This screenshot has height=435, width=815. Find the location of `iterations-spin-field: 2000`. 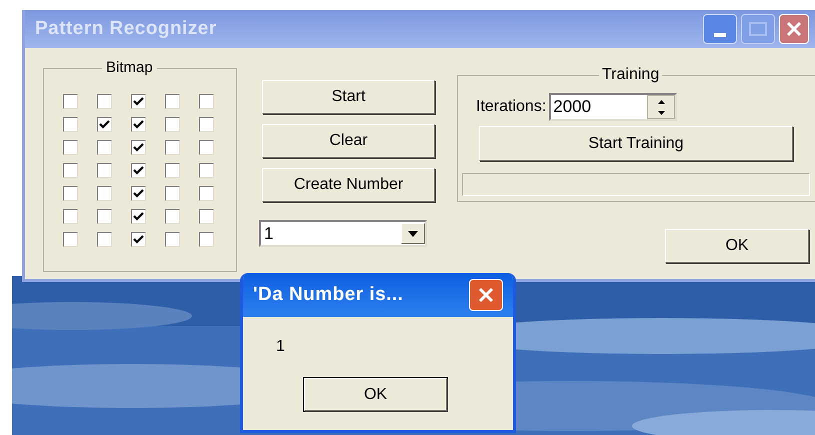

iterations-spin-field: 2000 is located at coordinates (613, 107).